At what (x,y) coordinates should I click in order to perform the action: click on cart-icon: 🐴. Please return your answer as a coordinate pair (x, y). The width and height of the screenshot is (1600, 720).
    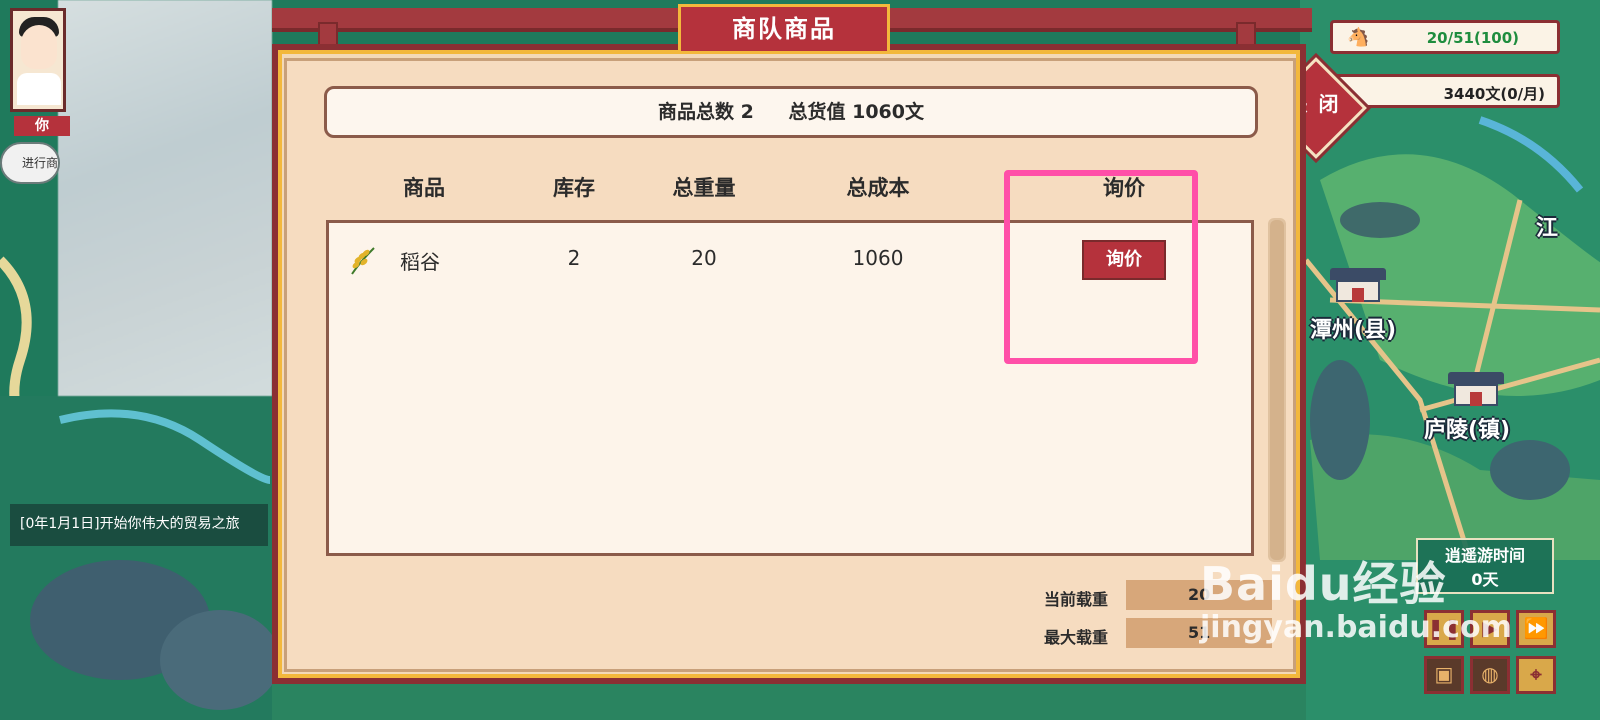
    Looking at the image, I should click on (1358, 37).